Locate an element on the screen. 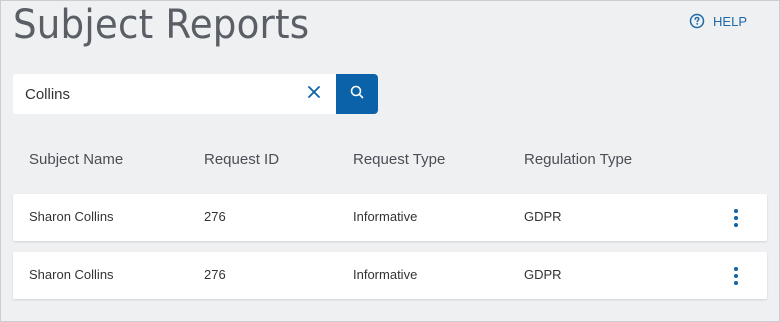 The height and width of the screenshot is (322, 780). help-label: HELP is located at coordinates (730, 21).